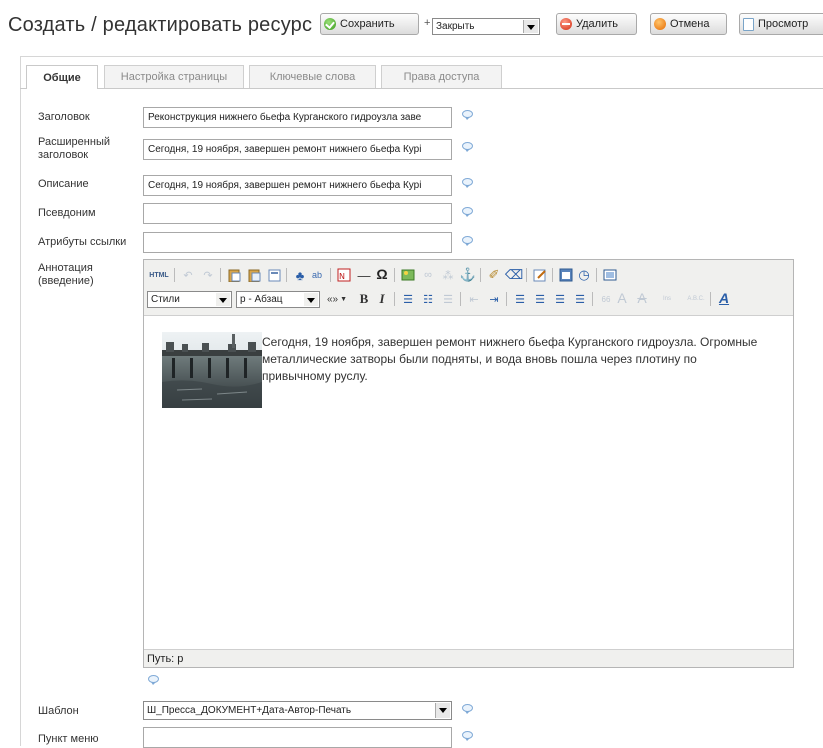 The height and width of the screenshot is (748, 823). What do you see at coordinates (64, 117) in the screenshot?
I see `title-label: Заголовок` at bounding box center [64, 117].